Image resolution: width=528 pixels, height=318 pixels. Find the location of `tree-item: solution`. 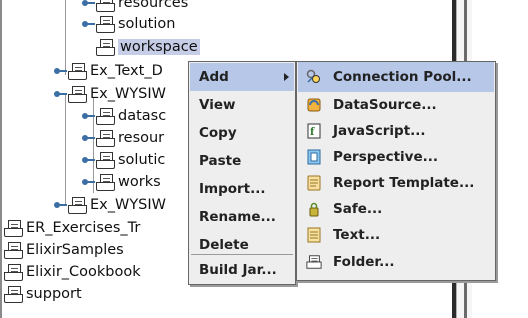

tree-item: solution is located at coordinates (128, 24).